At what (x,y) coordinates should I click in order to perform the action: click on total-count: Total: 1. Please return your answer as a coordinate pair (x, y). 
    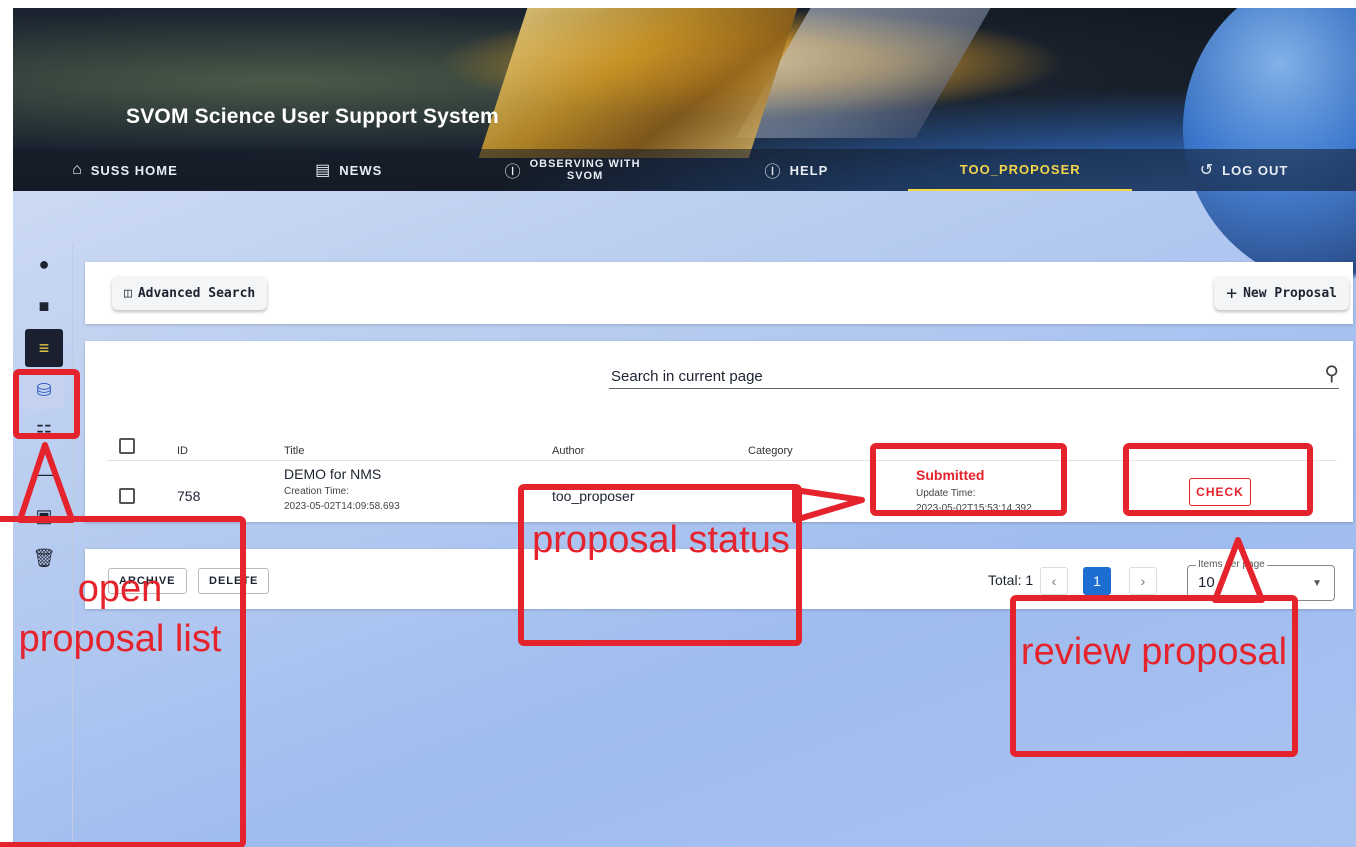
    Looking at the image, I should click on (1011, 580).